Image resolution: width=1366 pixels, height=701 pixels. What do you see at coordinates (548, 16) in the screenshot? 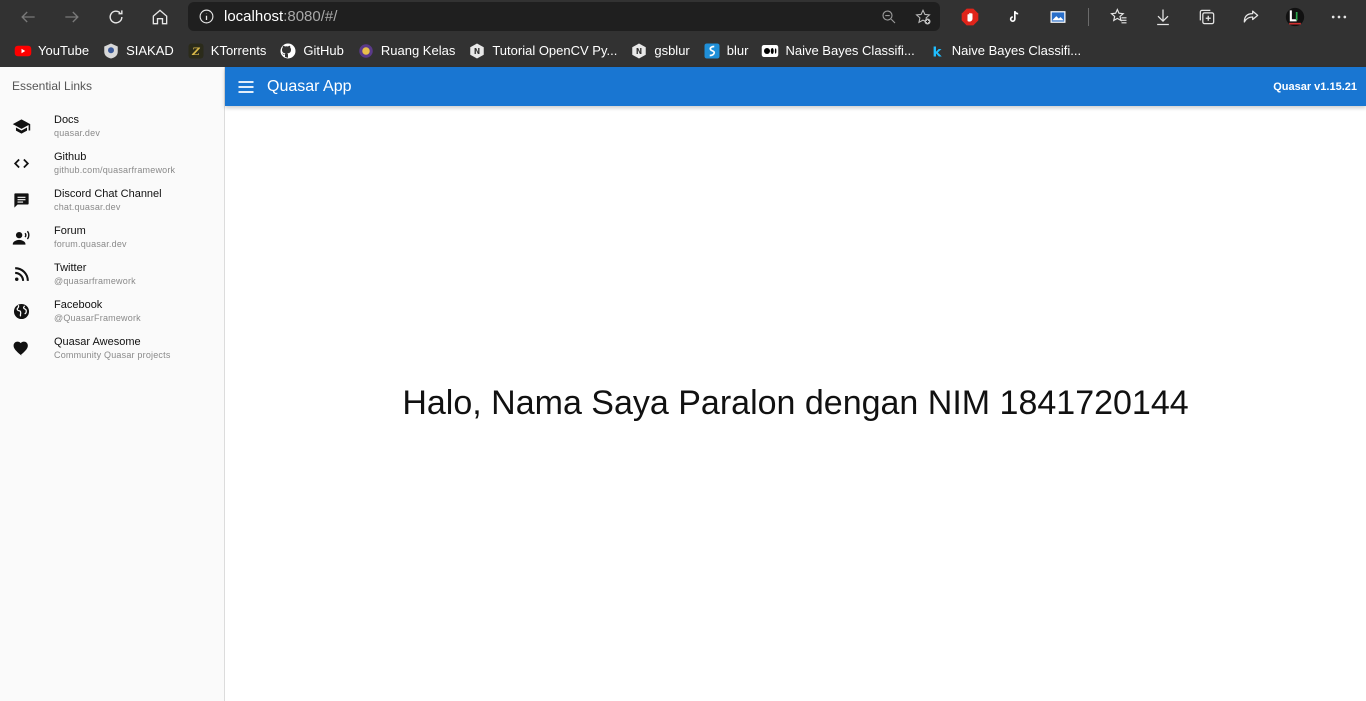
I see `url-text: localhost:8080/#/` at bounding box center [548, 16].